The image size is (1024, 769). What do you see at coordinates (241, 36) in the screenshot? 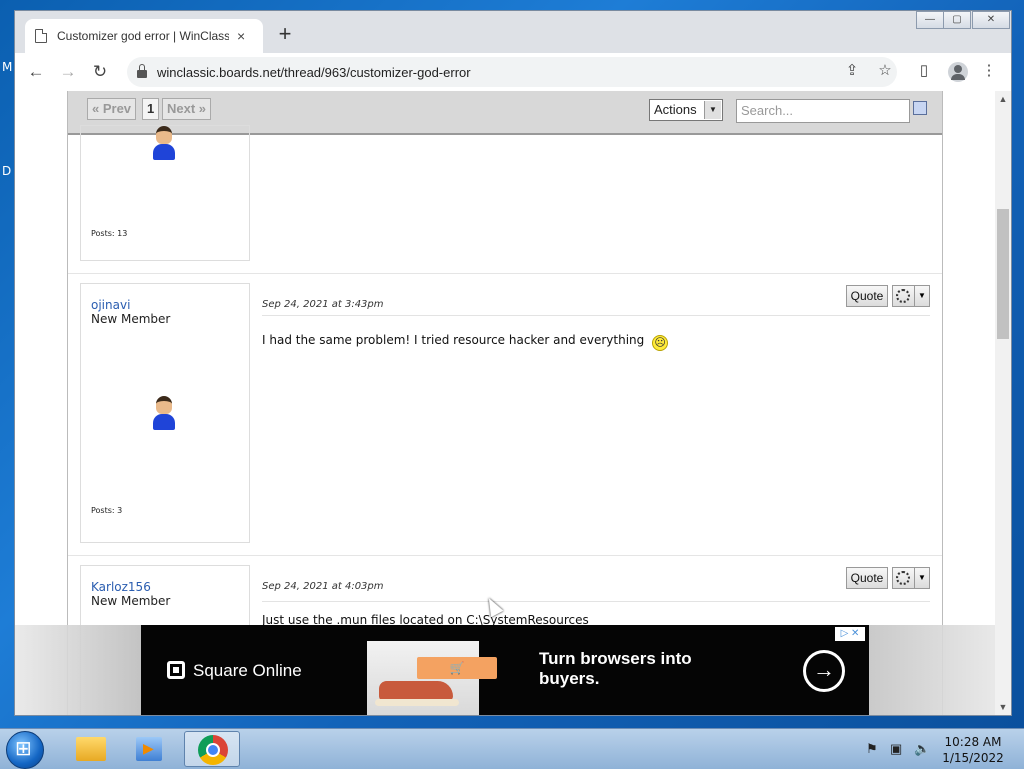
I see `tab-close-icon: ×` at bounding box center [241, 36].